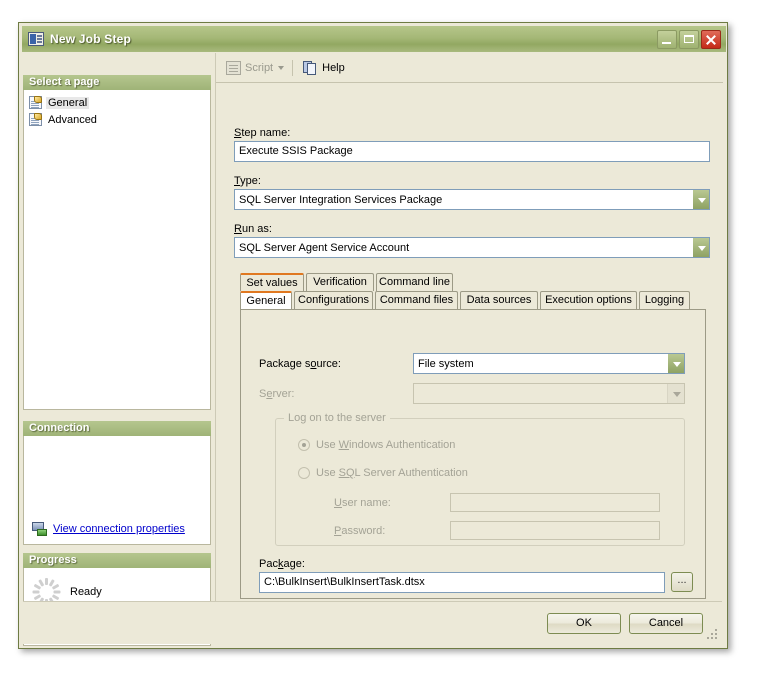 The image size is (767, 695). What do you see at coordinates (117, 82) in the screenshot?
I see `select-page-header: Select a page` at bounding box center [117, 82].